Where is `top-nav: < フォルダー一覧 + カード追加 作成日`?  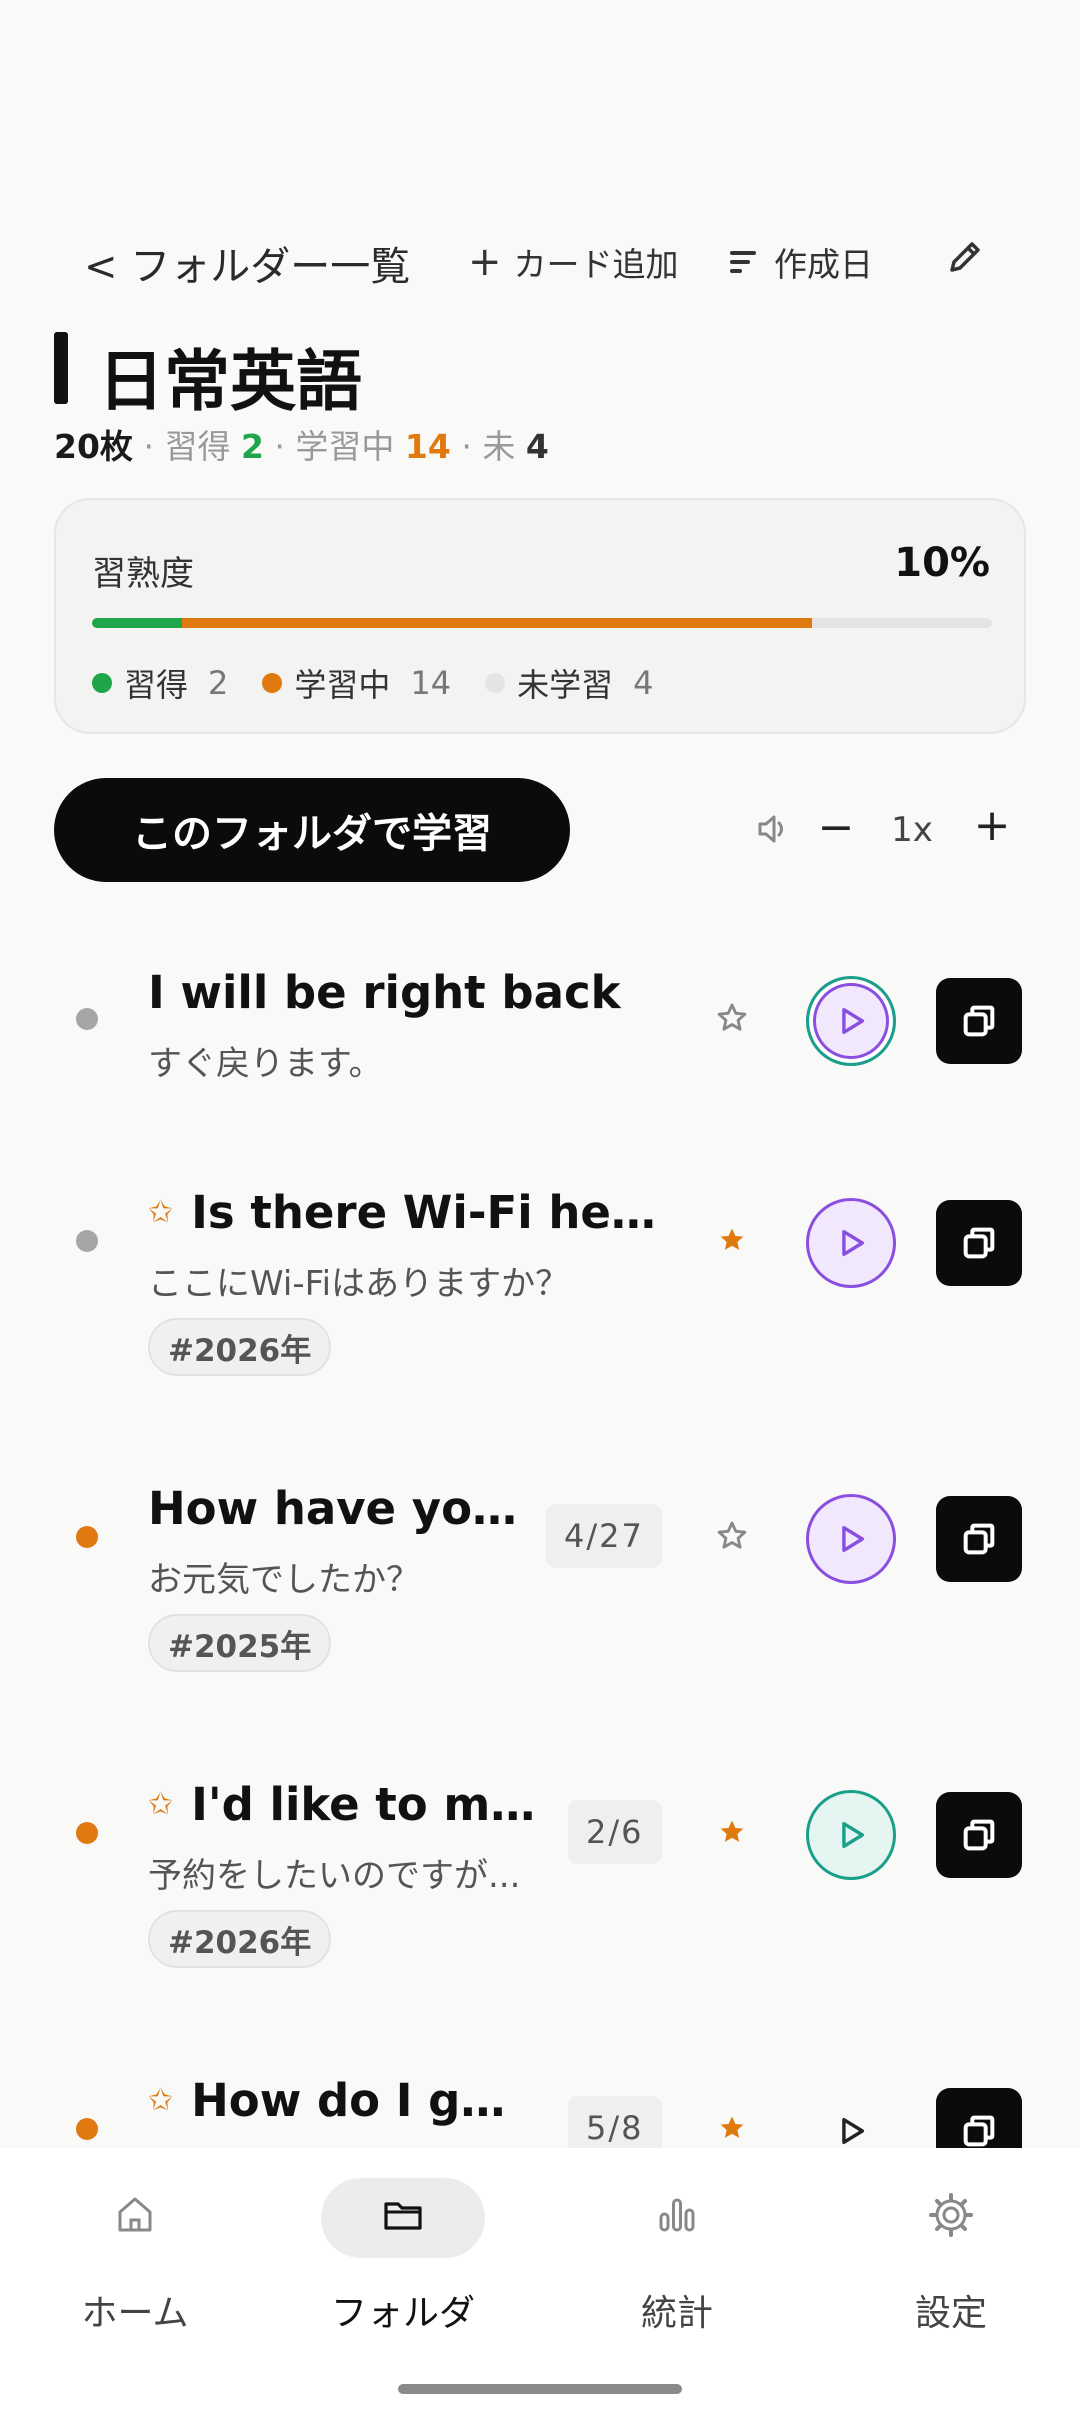 top-nav: < フォルダー一覧 + カード追加 作成日 is located at coordinates (540, 257).